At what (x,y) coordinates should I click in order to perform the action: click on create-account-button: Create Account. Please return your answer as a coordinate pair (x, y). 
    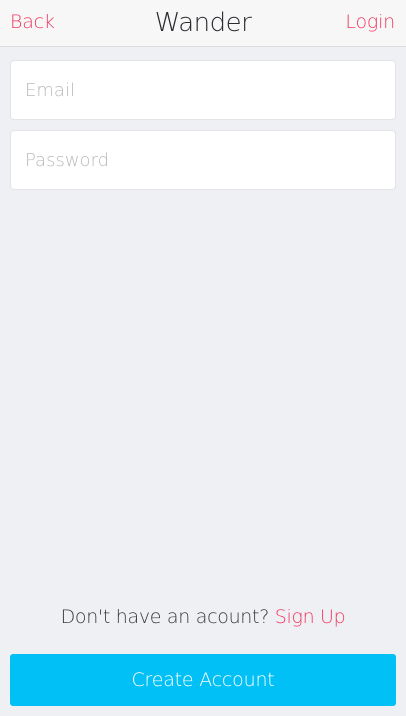
    Looking at the image, I should click on (203, 680).